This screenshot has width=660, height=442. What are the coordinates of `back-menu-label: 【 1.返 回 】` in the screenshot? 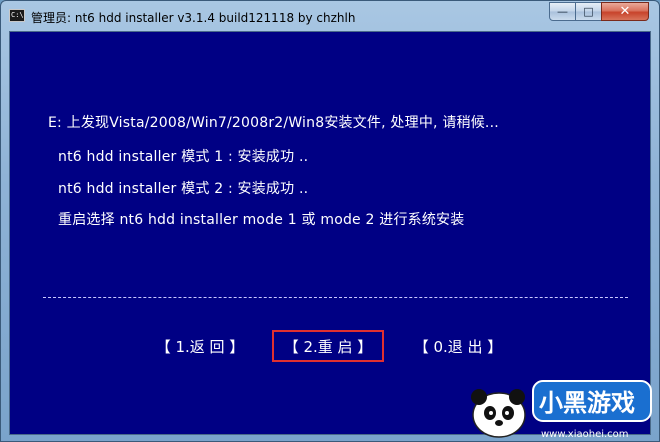 It's located at (200, 346).